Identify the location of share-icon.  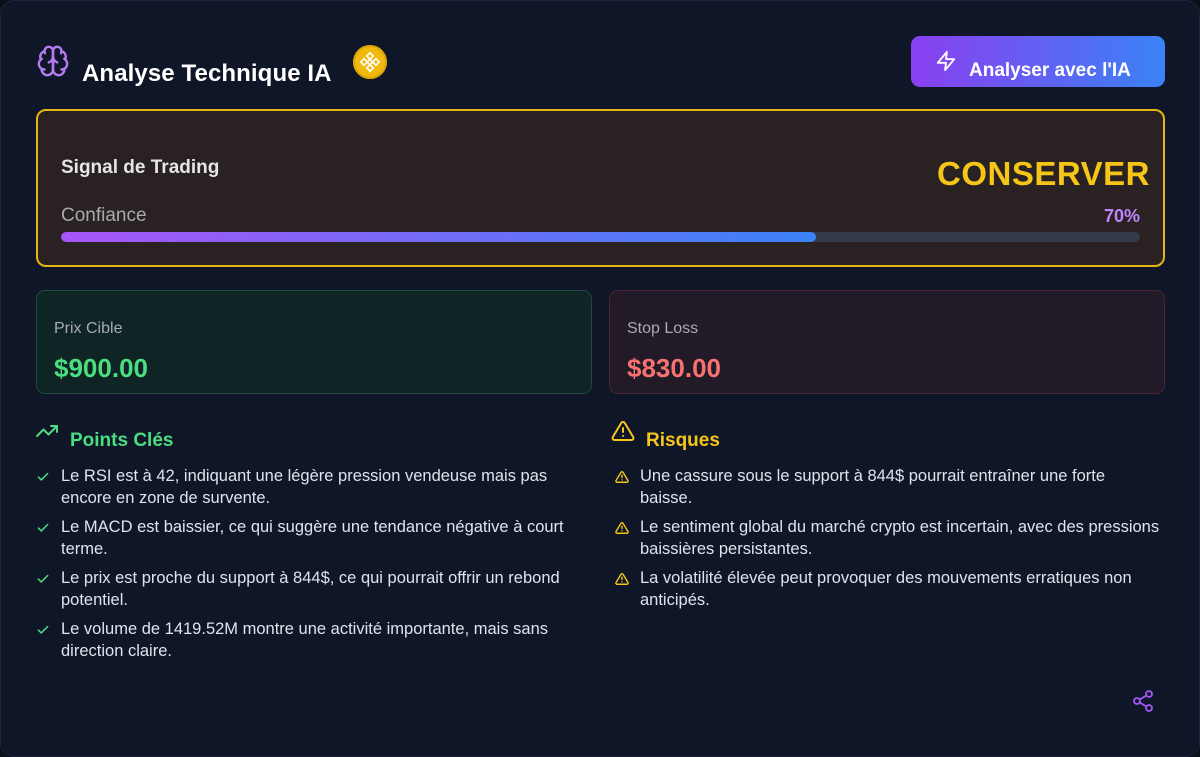
(1143, 701).